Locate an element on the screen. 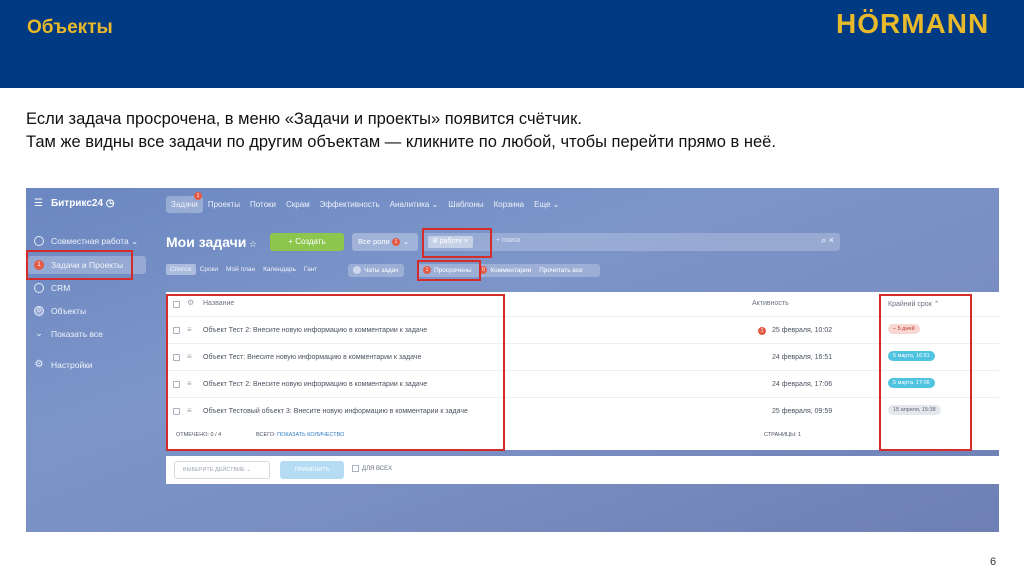 This screenshot has width=1024, height=574. slide-title: Объекты is located at coordinates (70, 27).